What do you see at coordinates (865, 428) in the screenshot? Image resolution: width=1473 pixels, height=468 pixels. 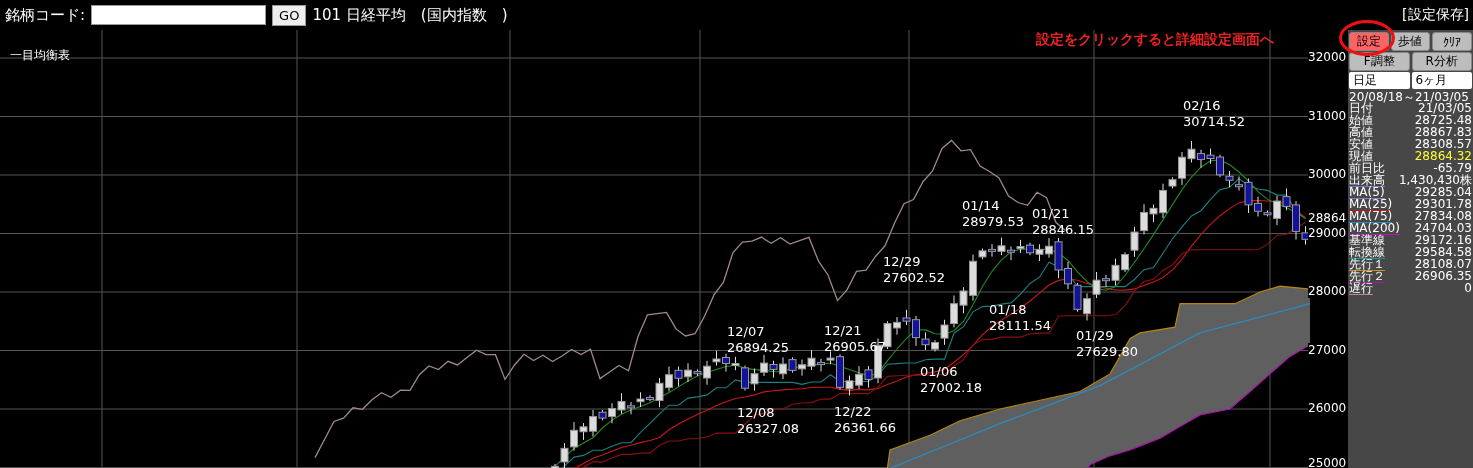 I see `annotation-price: 26361.66` at bounding box center [865, 428].